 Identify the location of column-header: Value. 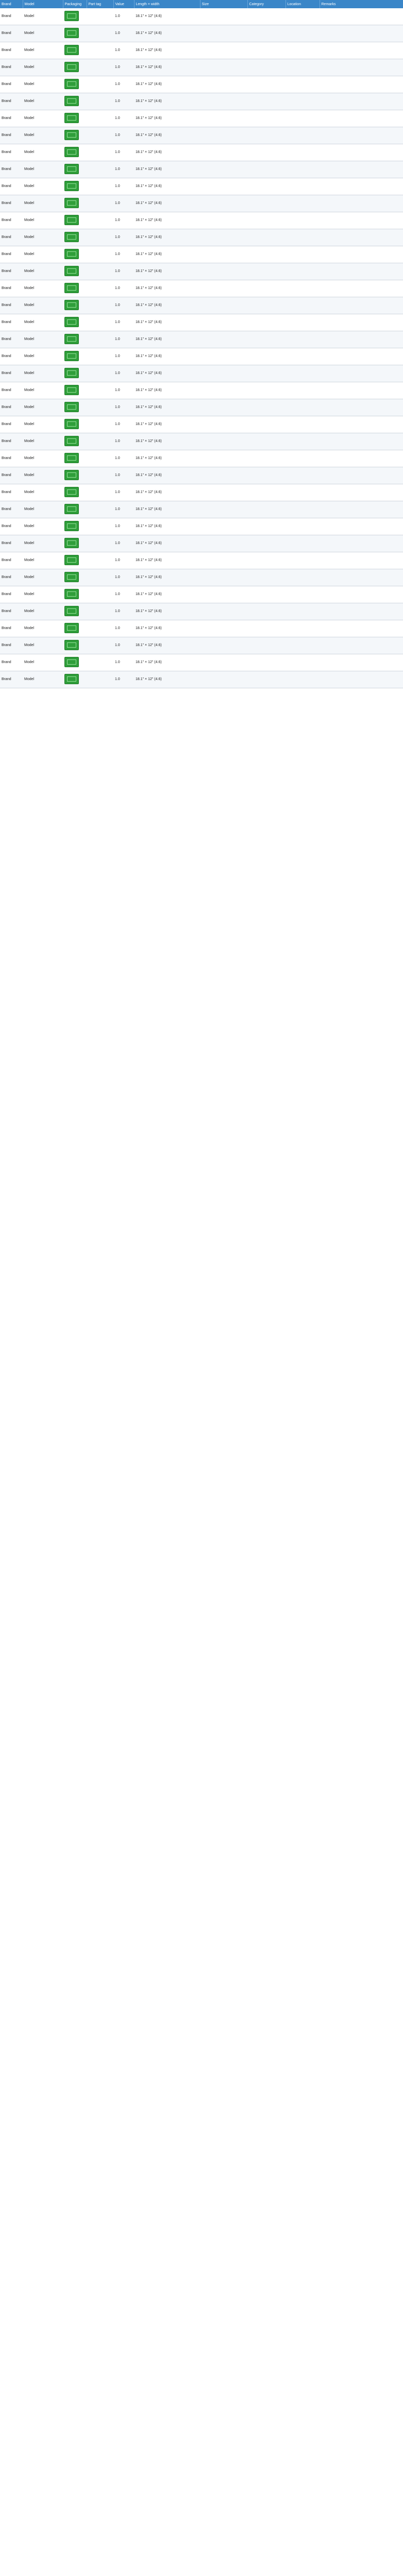
(124, 4).